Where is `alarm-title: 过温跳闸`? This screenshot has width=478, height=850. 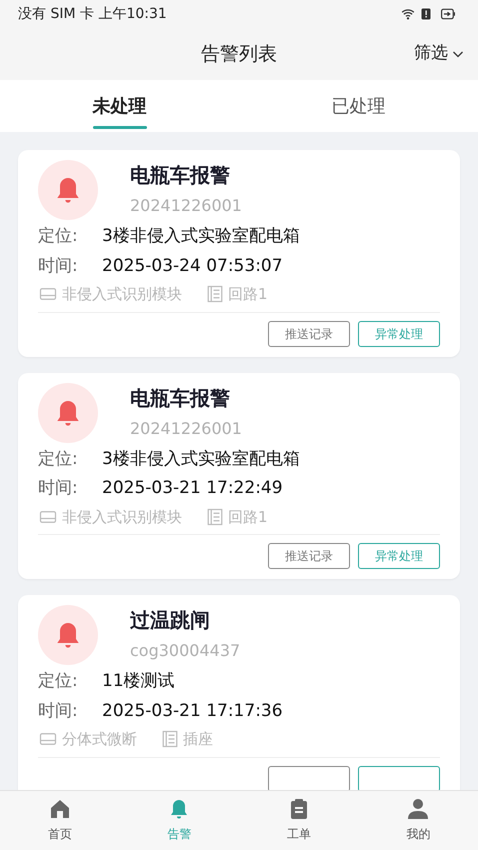 alarm-title: 过温跳闸 is located at coordinates (170, 620).